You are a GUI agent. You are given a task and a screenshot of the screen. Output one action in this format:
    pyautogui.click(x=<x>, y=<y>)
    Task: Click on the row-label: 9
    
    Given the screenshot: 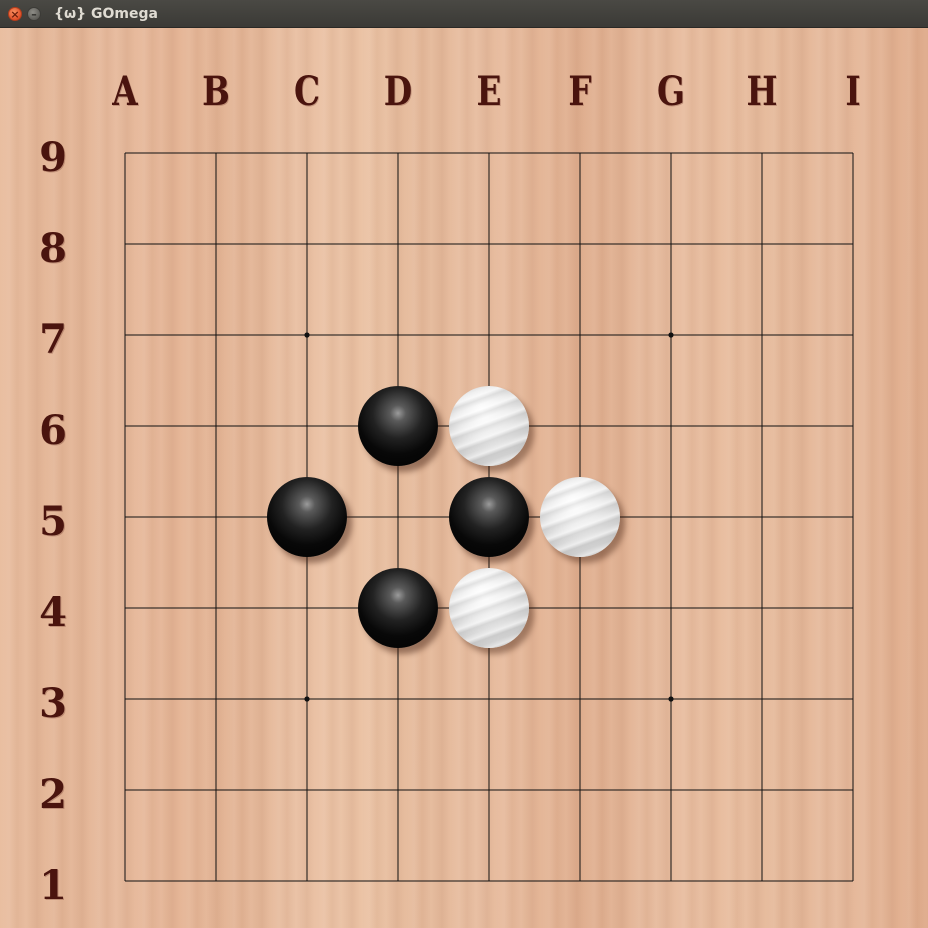 What is the action you would take?
    pyautogui.click(x=53, y=157)
    